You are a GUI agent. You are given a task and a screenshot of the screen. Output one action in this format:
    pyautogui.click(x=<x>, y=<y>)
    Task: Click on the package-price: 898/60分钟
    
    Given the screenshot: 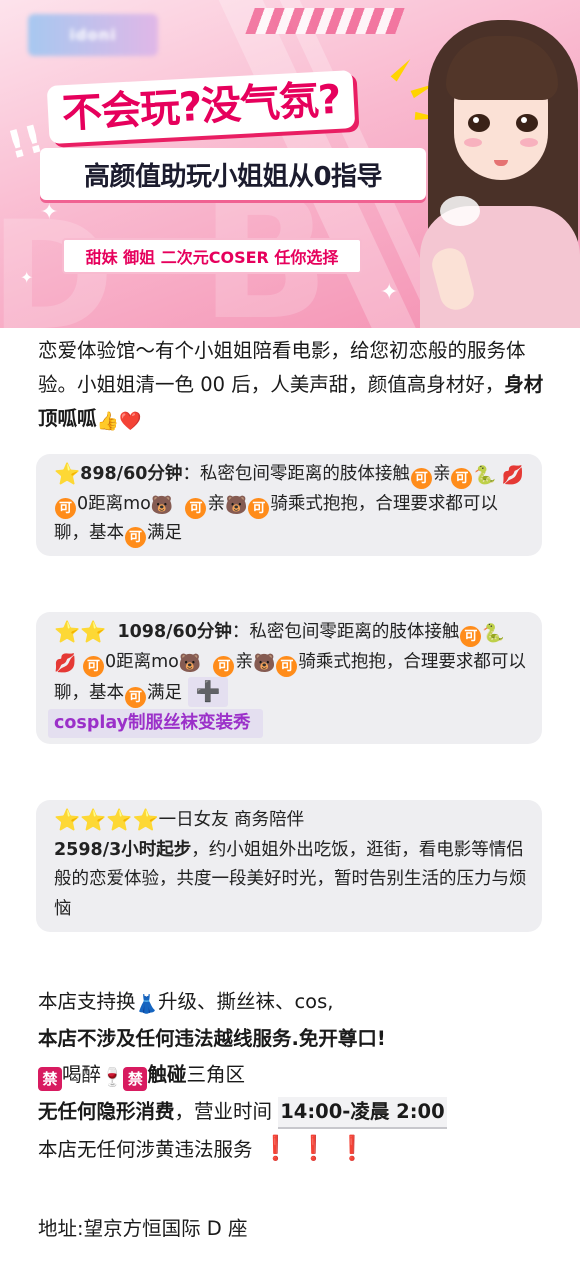 What is the action you would take?
    pyautogui.click(x=131, y=474)
    